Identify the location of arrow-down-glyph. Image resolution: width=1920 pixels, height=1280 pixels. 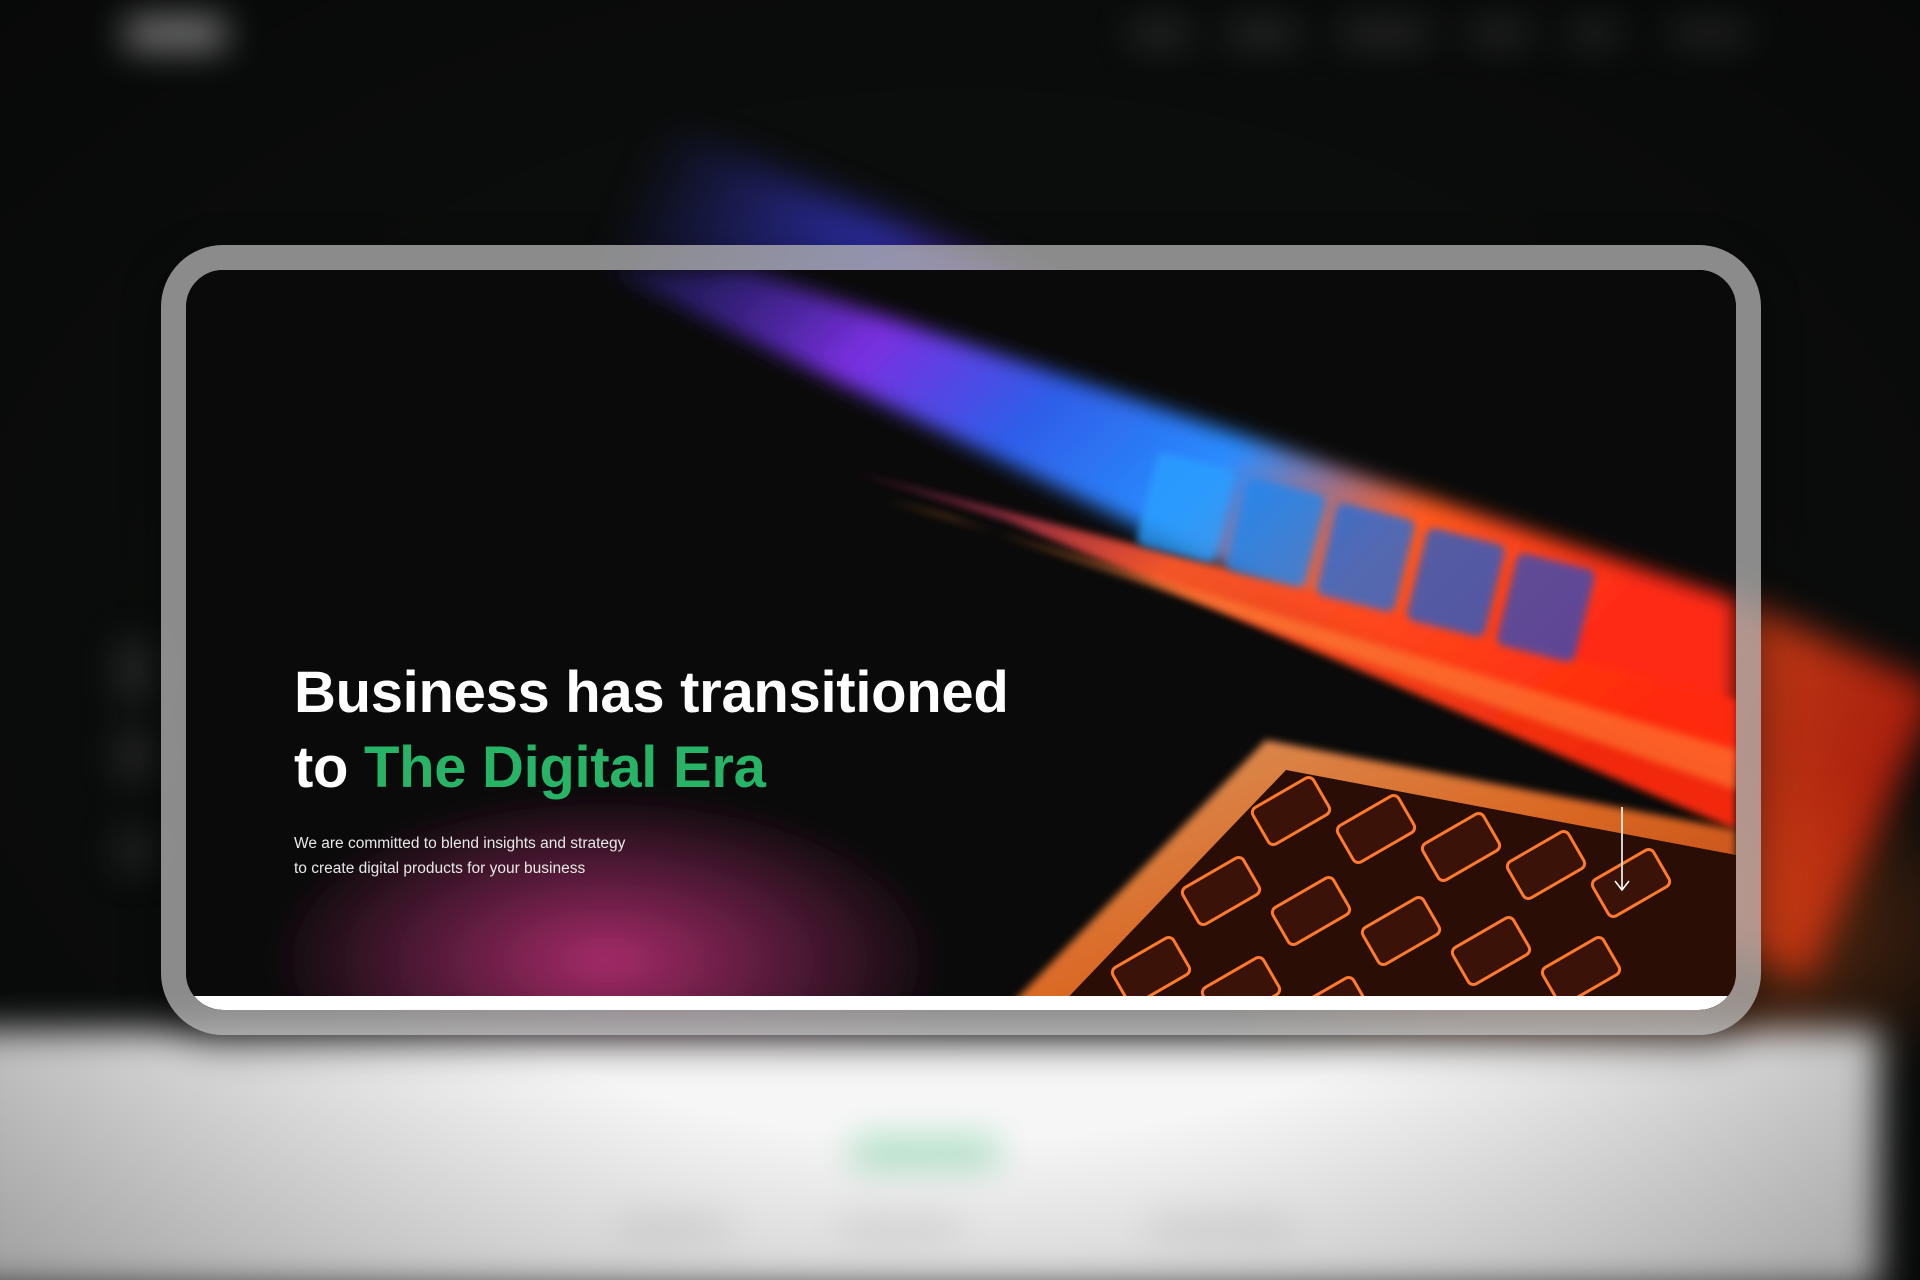
(1622, 849).